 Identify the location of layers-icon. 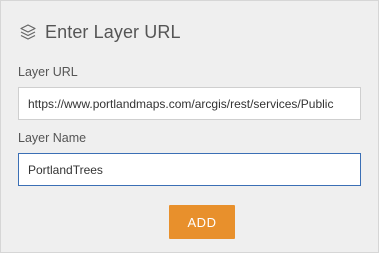
(28, 32).